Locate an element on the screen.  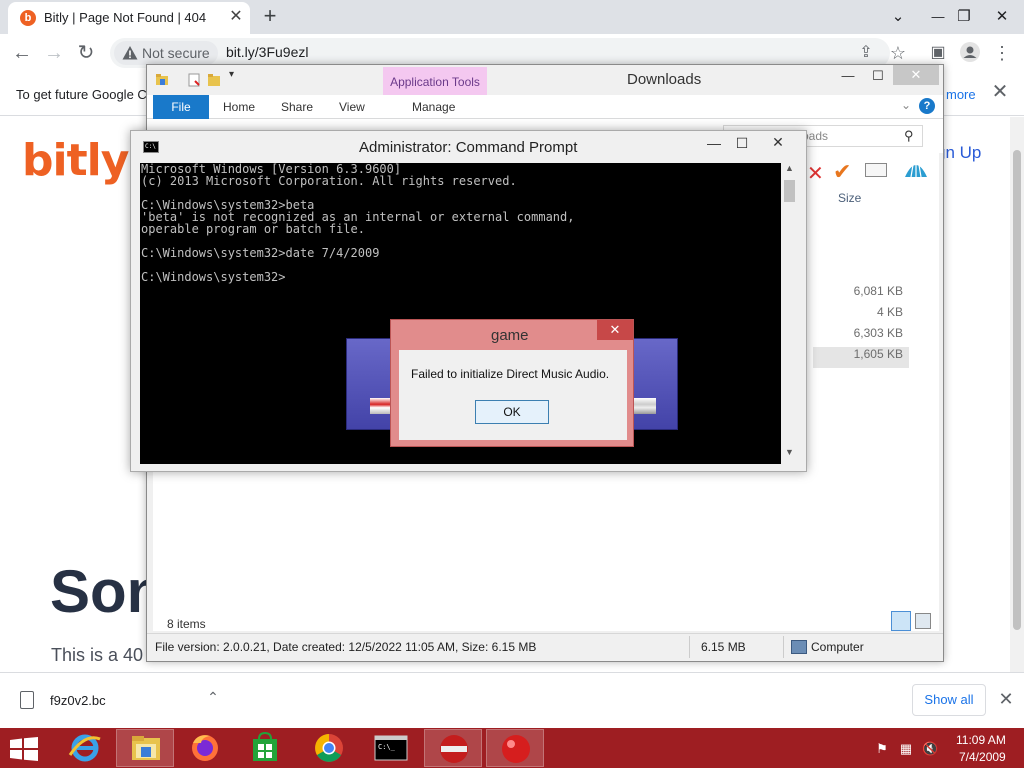
taskbar-file-explorer is located at coordinates (145, 748).